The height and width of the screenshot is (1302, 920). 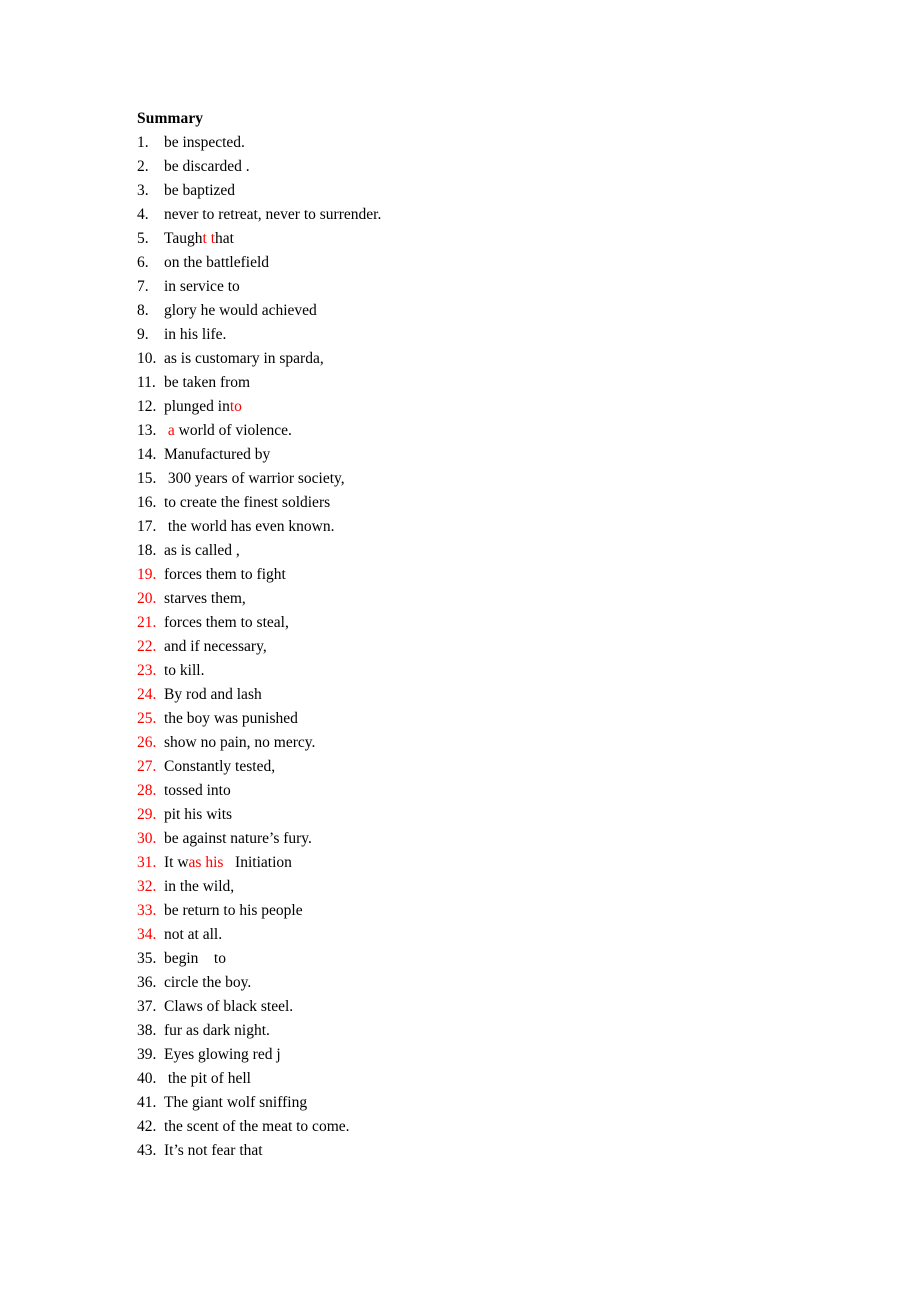 What do you see at coordinates (487, 551) in the screenshot?
I see `list-item: 18. as is called ,` at bounding box center [487, 551].